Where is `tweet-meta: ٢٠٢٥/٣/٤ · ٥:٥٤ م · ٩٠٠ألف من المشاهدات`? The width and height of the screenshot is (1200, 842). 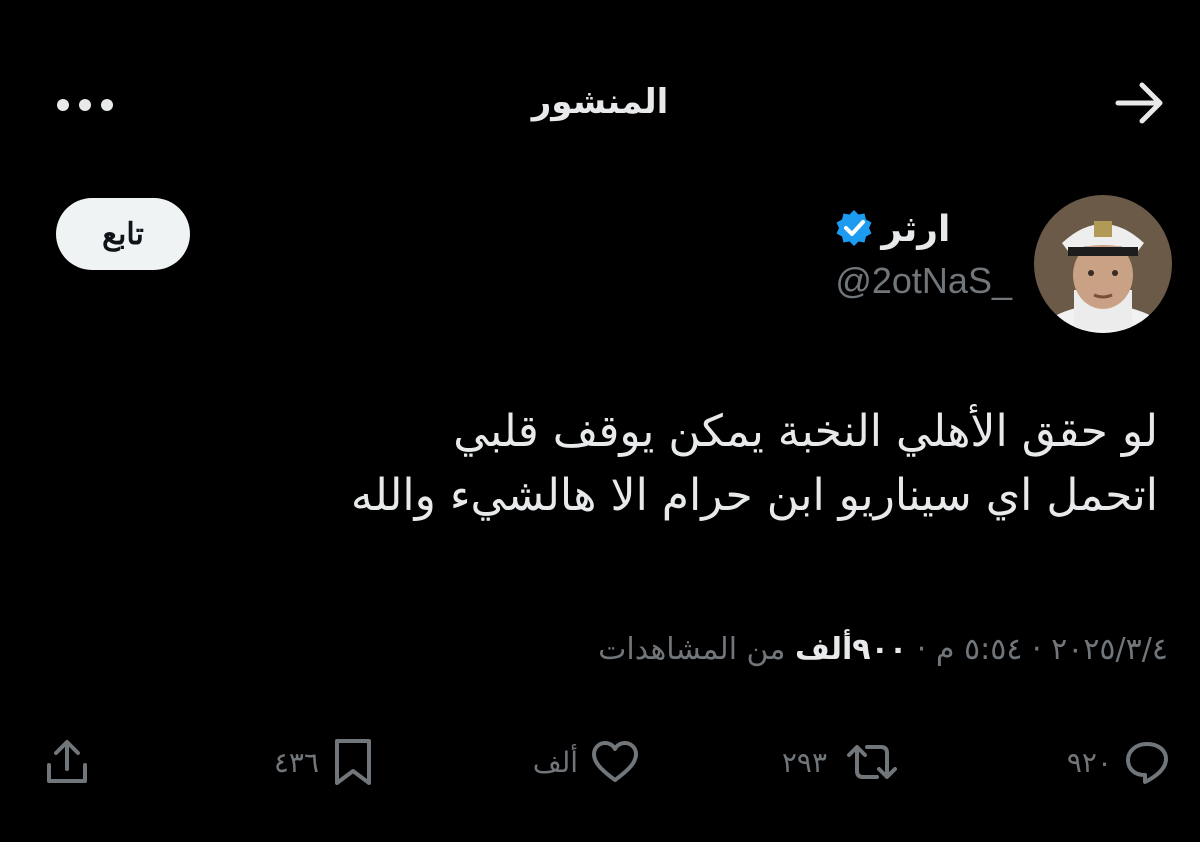 tweet-meta: ٢٠٢٥/٣/٤ · ٥:٥٤ م · ٩٠٠ألف من المشاهدات is located at coordinates (883, 649).